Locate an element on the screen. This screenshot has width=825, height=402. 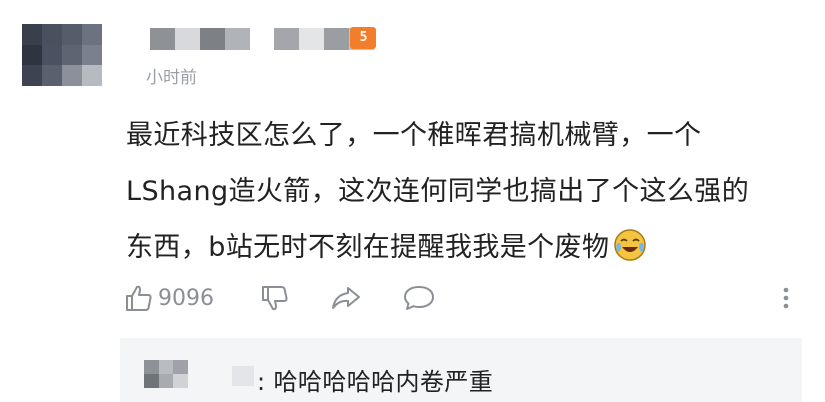
more-button is located at coordinates (786, 298).